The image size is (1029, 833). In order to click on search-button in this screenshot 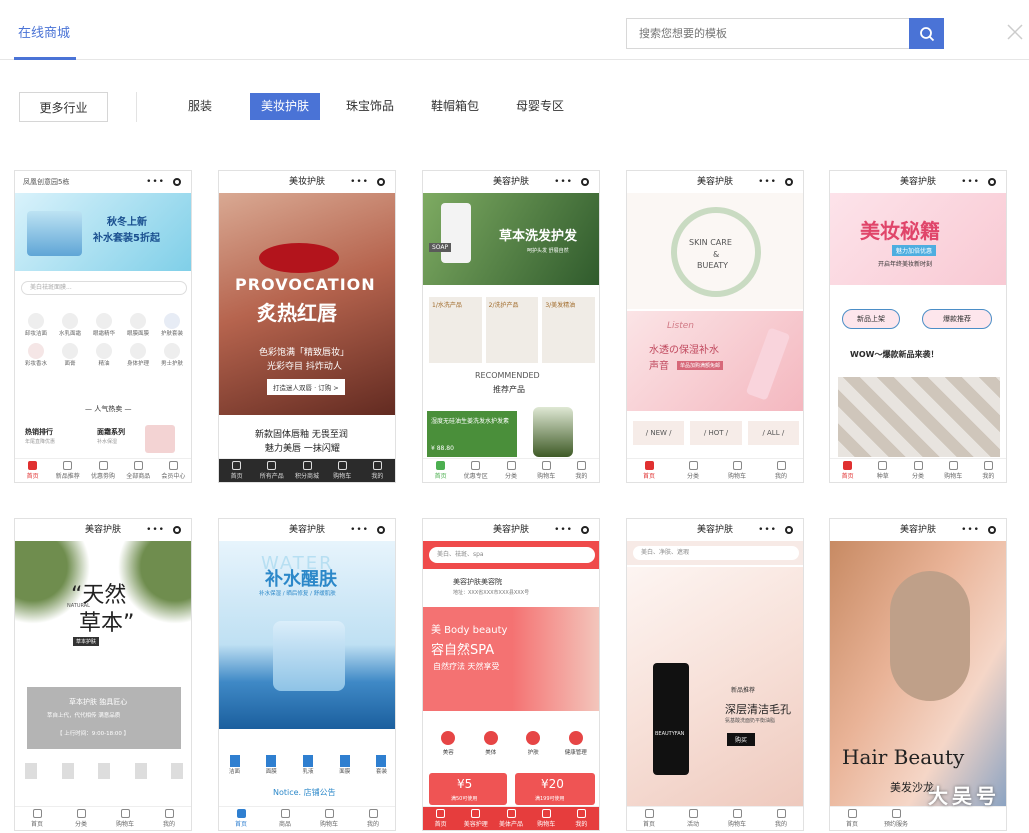, I will do `click(926, 33)`.